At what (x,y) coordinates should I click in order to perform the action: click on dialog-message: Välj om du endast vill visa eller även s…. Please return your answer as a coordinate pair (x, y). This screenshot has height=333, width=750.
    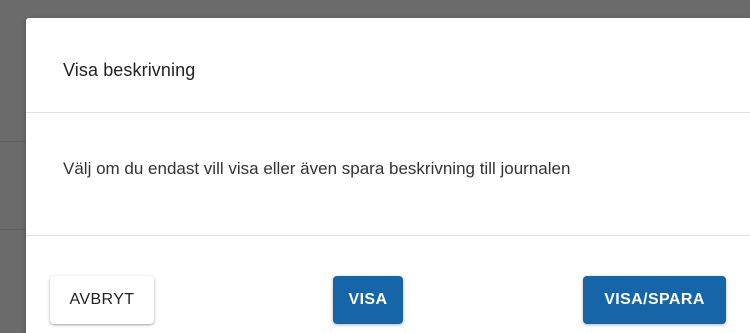
    Looking at the image, I should click on (317, 168).